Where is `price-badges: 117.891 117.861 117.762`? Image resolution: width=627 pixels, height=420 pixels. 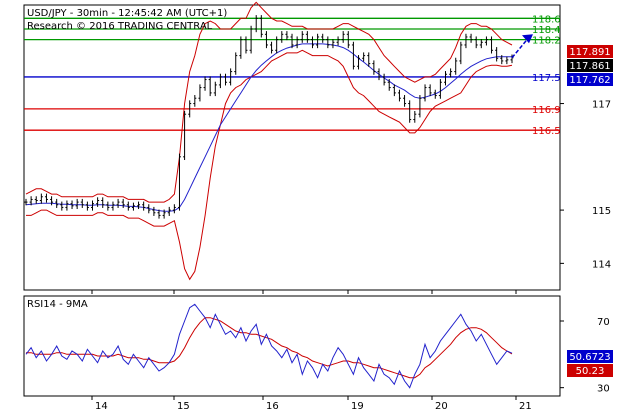 price-badges: 117.891 117.861 117.762 is located at coordinates (590, 65).